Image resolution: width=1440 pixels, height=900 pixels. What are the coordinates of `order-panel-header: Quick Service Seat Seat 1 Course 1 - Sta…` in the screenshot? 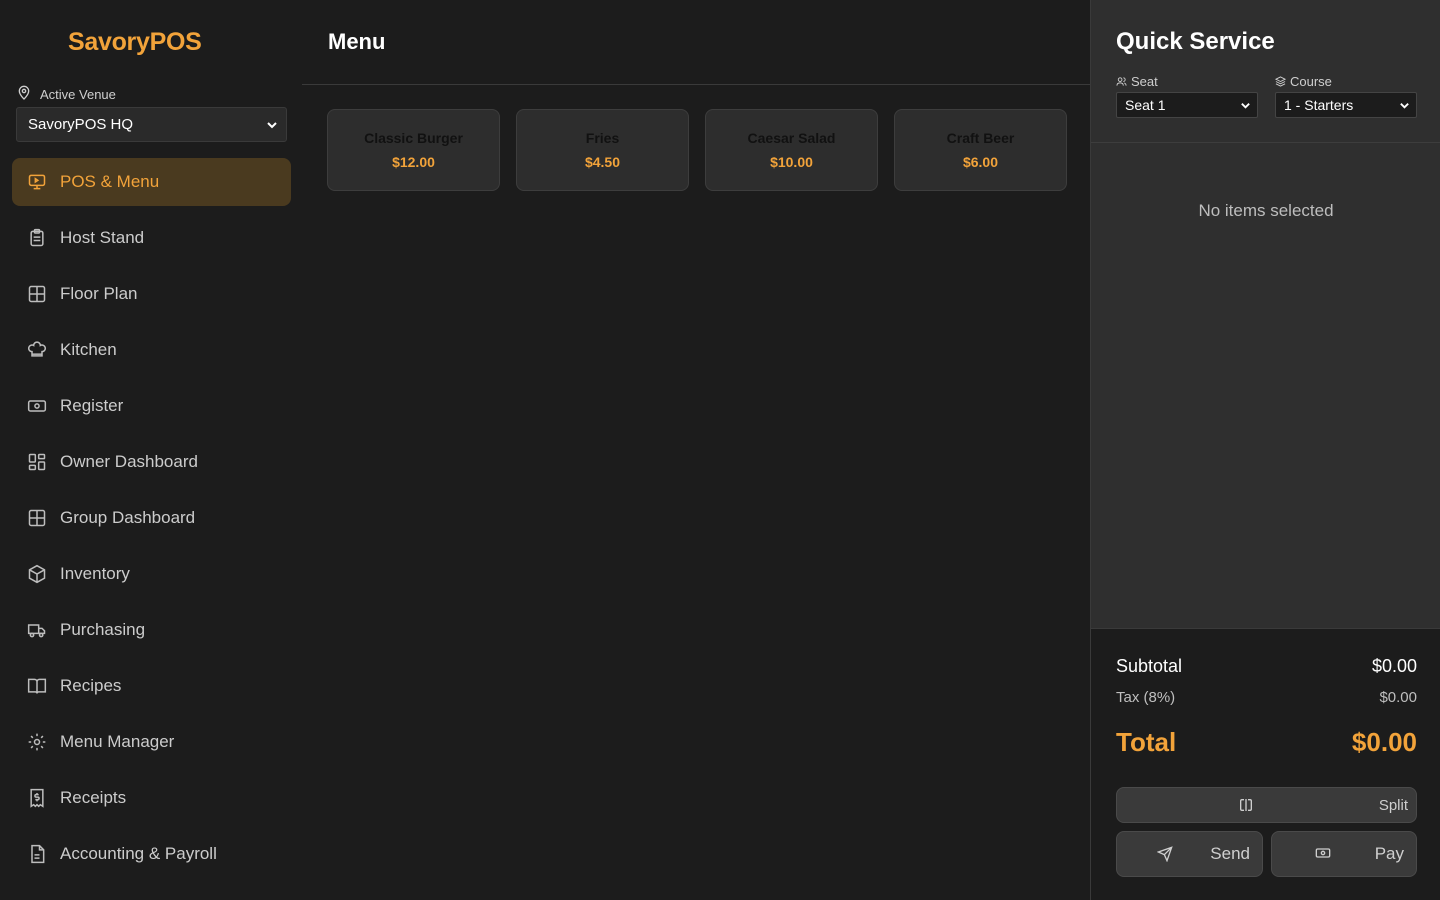 It's located at (1265, 71).